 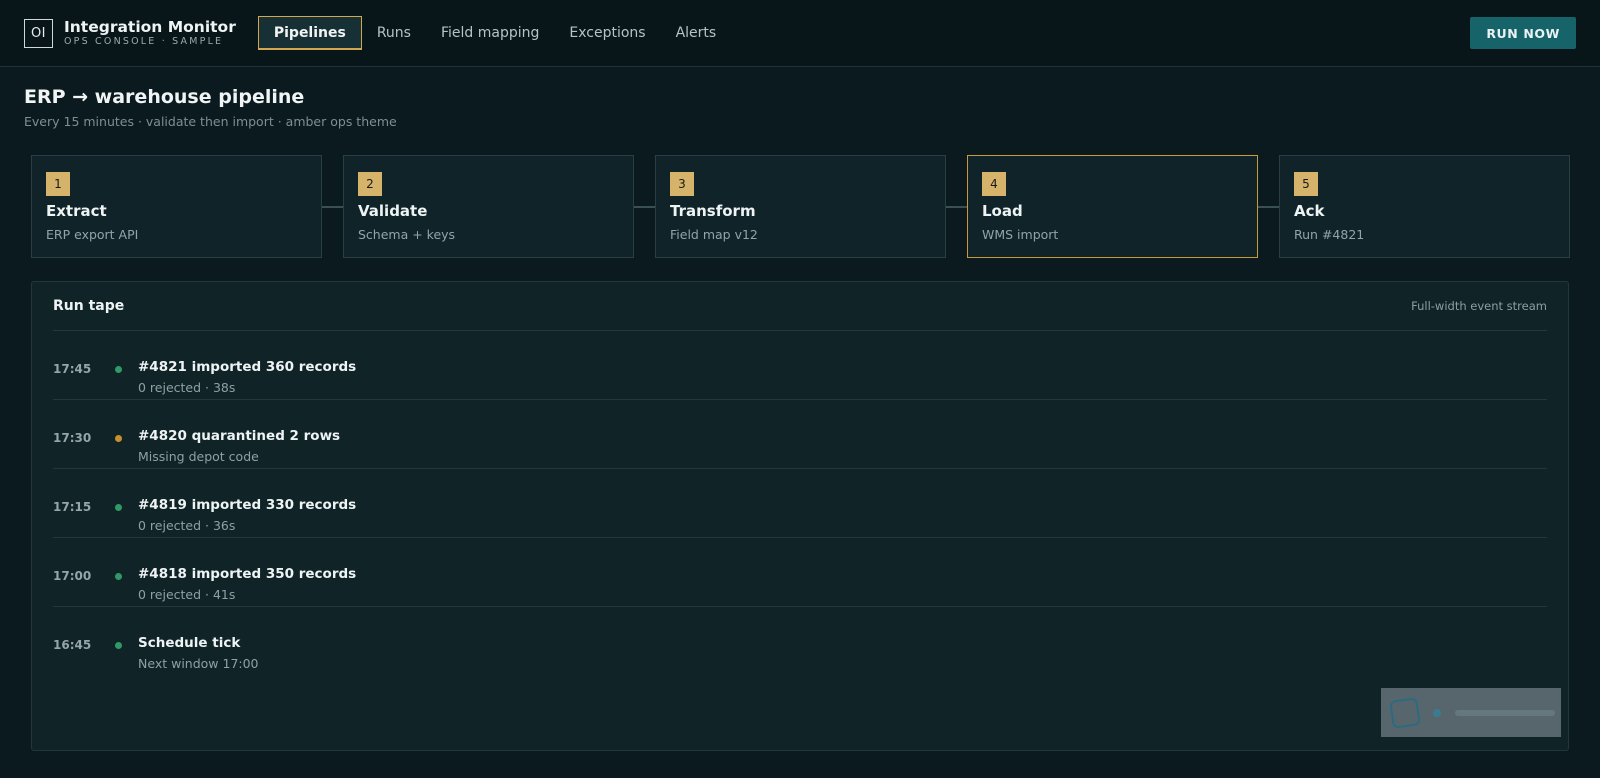 I want to click on event-detail: 0 rejected · 41s, so click(x=187, y=594).